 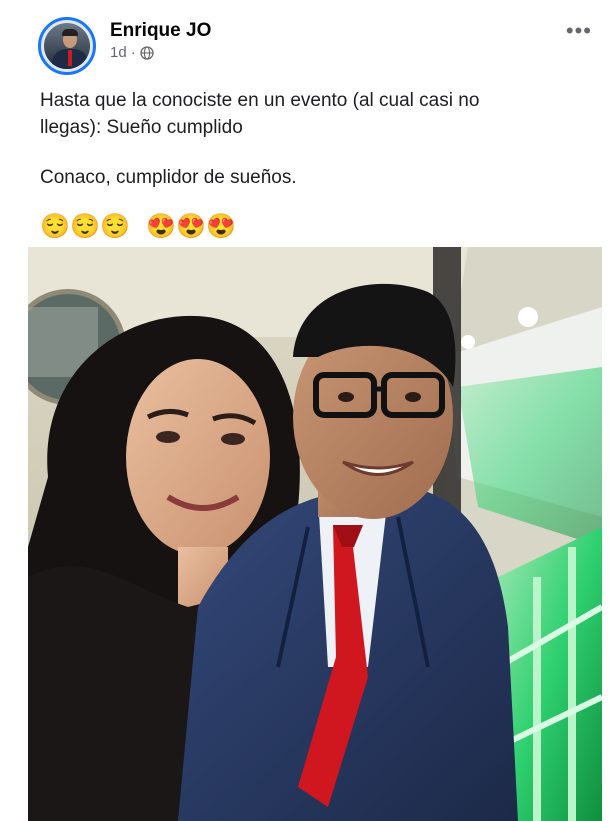 What do you see at coordinates (579, 31) in the screenshot?
I see `more-options-icon: •••` at bounding box center [579, 31].